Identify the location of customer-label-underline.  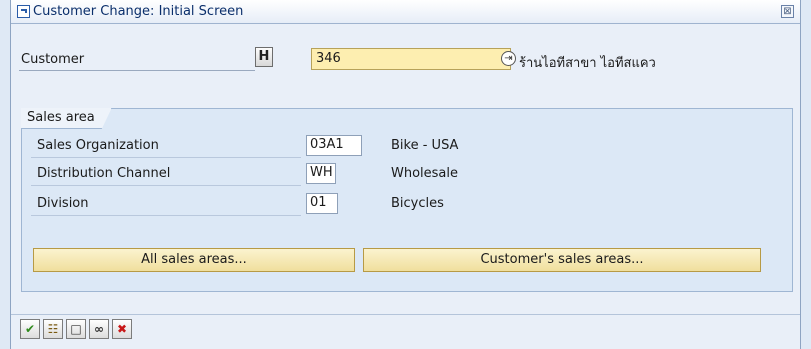
(137, 70).